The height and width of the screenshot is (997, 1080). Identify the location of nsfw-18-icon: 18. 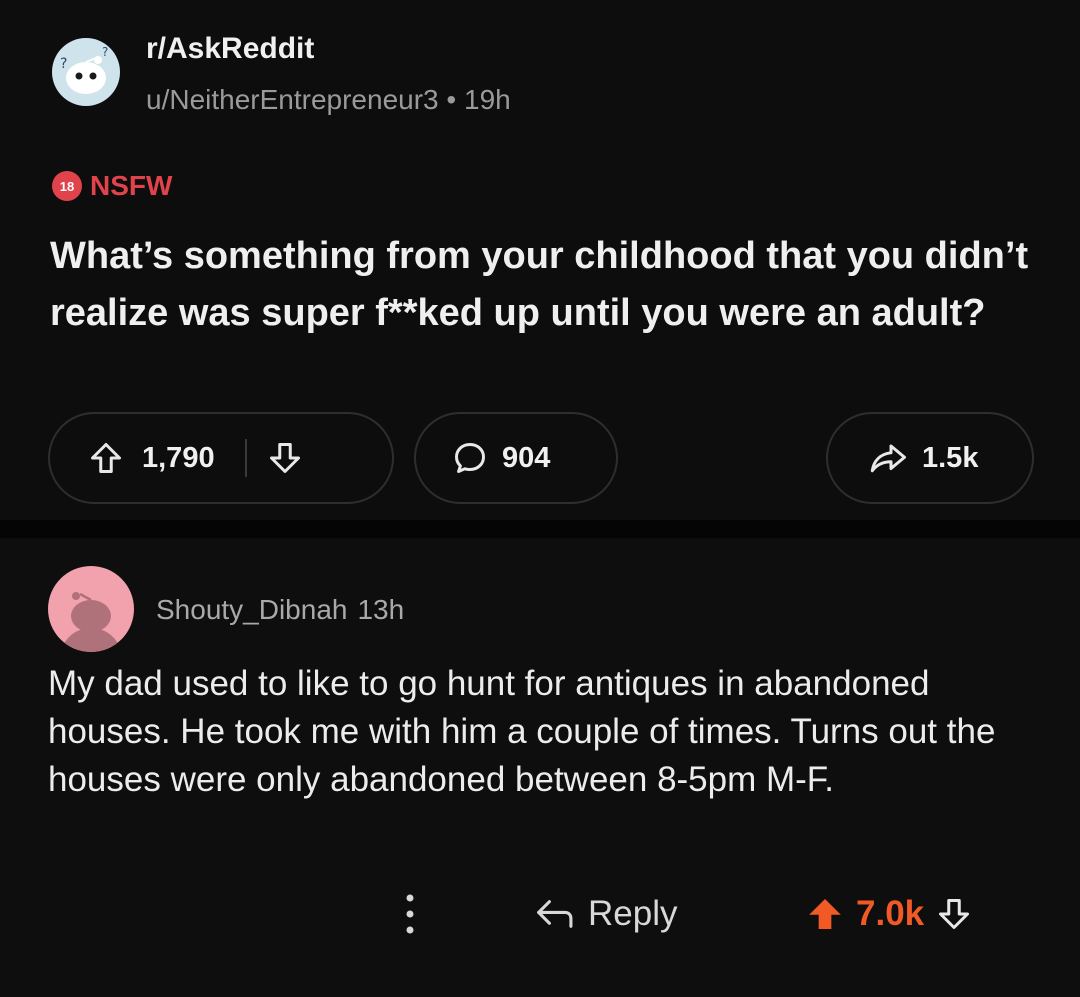
(67, 186).